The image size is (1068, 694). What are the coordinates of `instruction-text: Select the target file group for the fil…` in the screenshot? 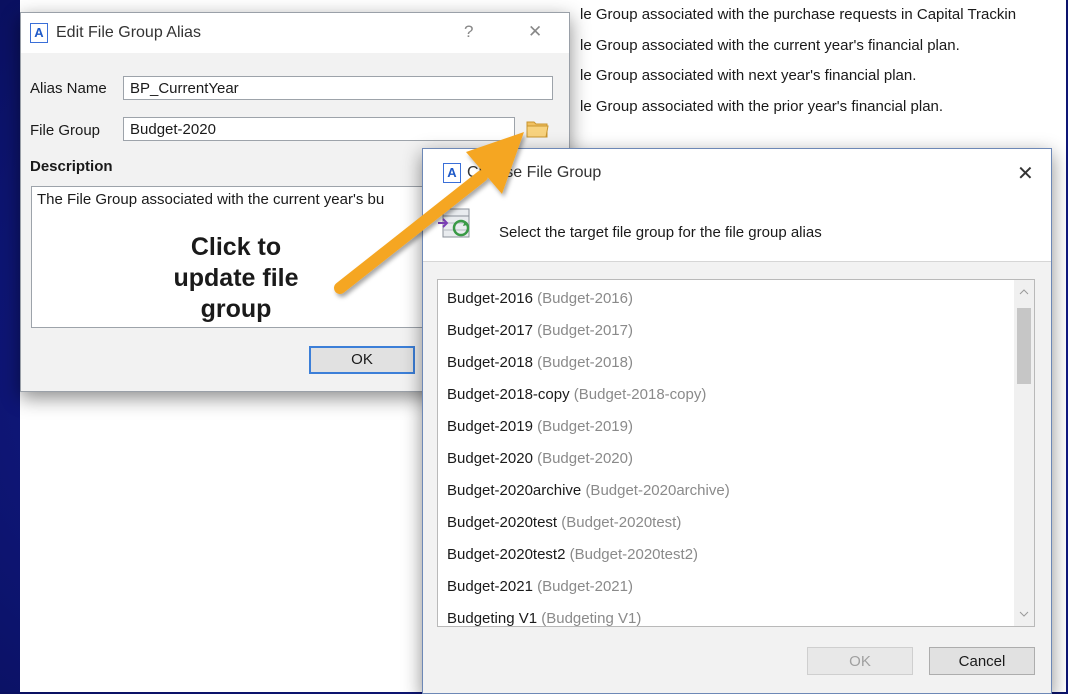 It's located at (660, 232).